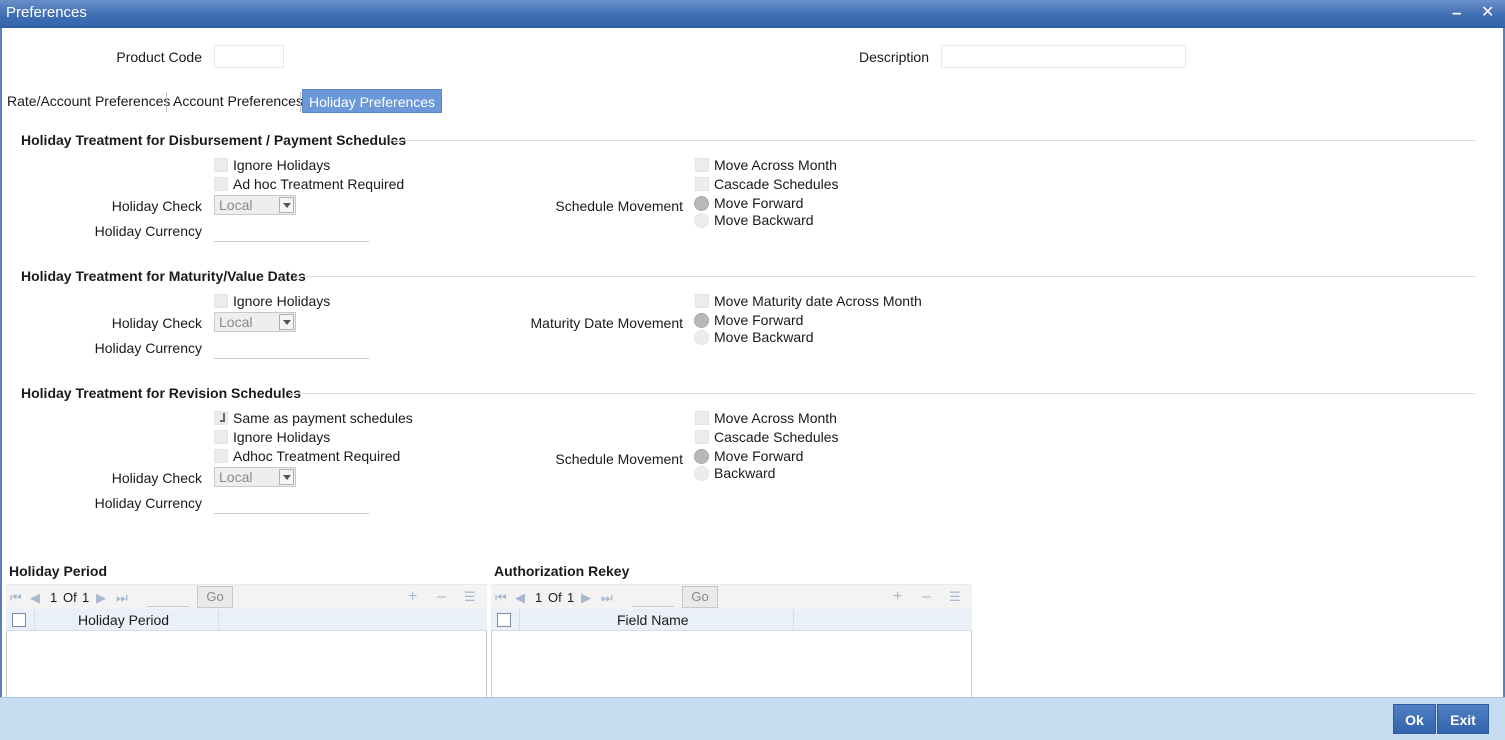  I want to click on window-title: Preferences, so click(46, 12).